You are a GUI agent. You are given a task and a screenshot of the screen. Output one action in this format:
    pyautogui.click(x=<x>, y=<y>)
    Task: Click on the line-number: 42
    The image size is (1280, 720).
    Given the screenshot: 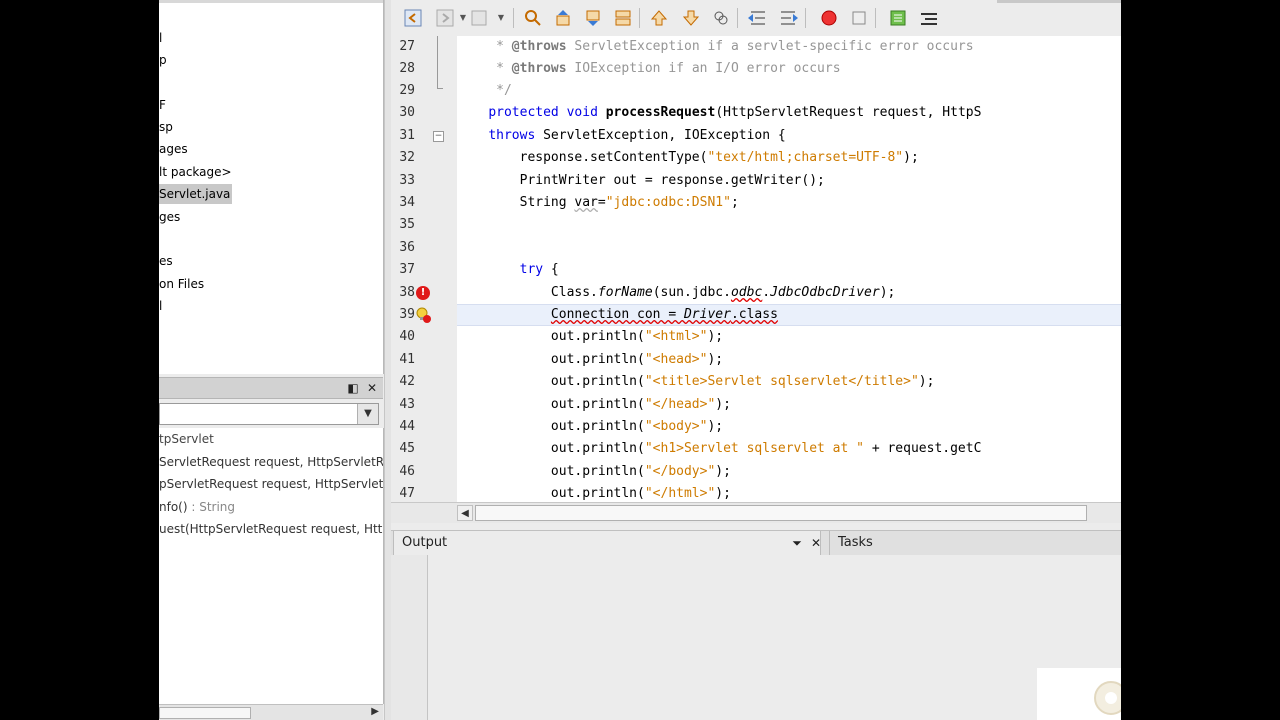 What is the action you would take?
    pyautogui.click(x=407, y=381)
    